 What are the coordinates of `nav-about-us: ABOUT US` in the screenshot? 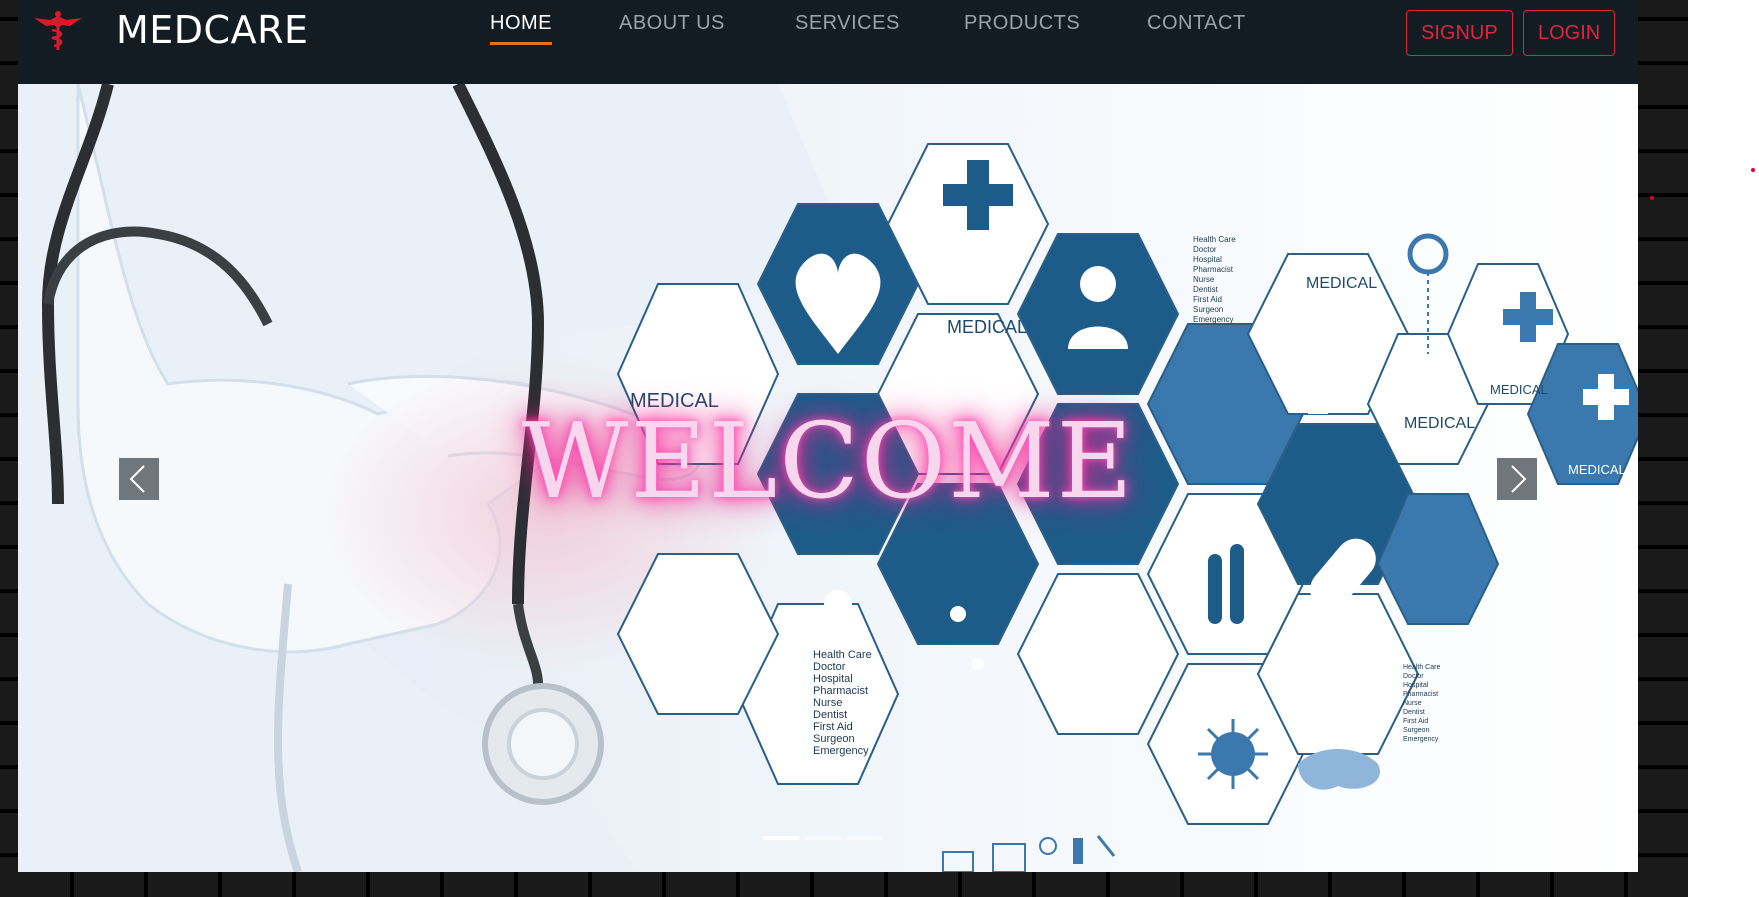 It's located at (672, 23).